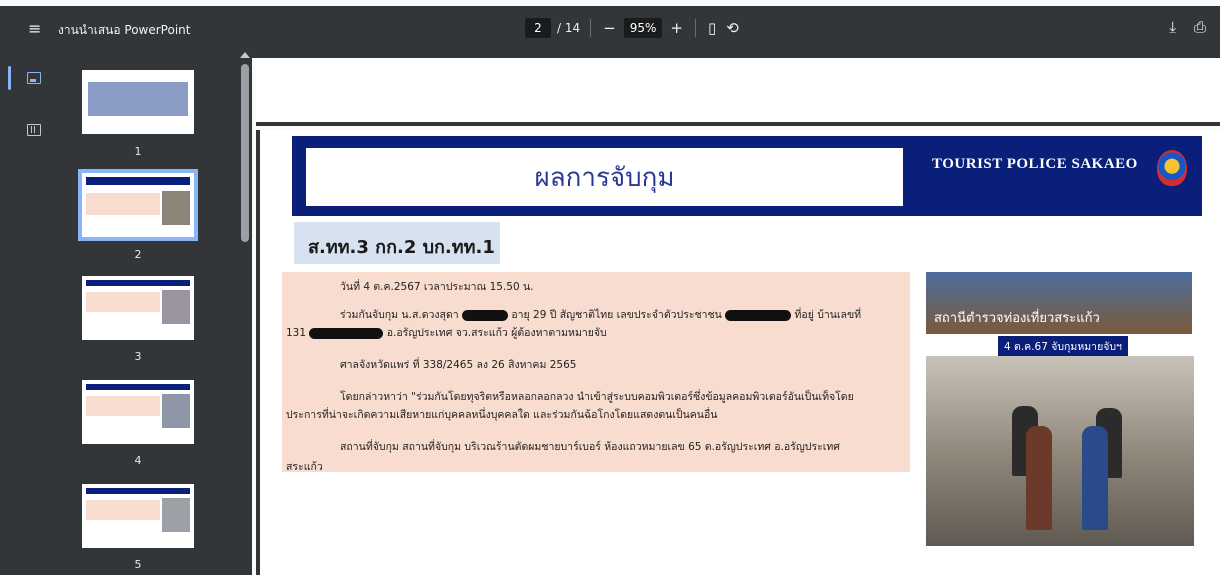  I want to click on photo-date-label: 4 ต.ค.67 จับกุมหมายจับฯ, so click(1063, 346).